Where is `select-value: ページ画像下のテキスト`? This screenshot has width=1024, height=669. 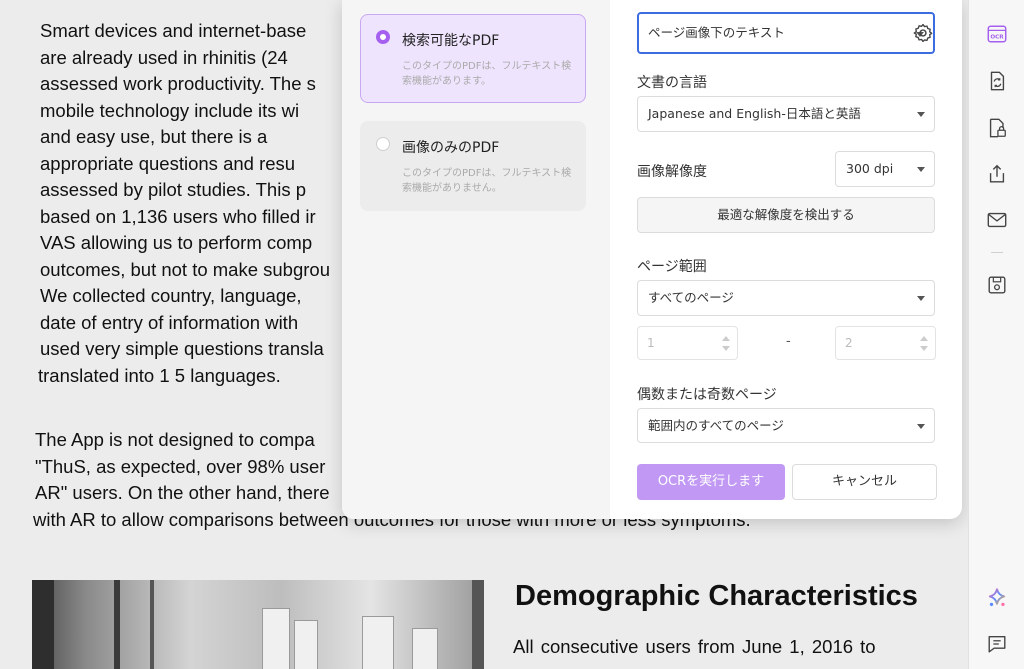 select-value: ページ画像下のテキスト is located at coordinates (716, 32).